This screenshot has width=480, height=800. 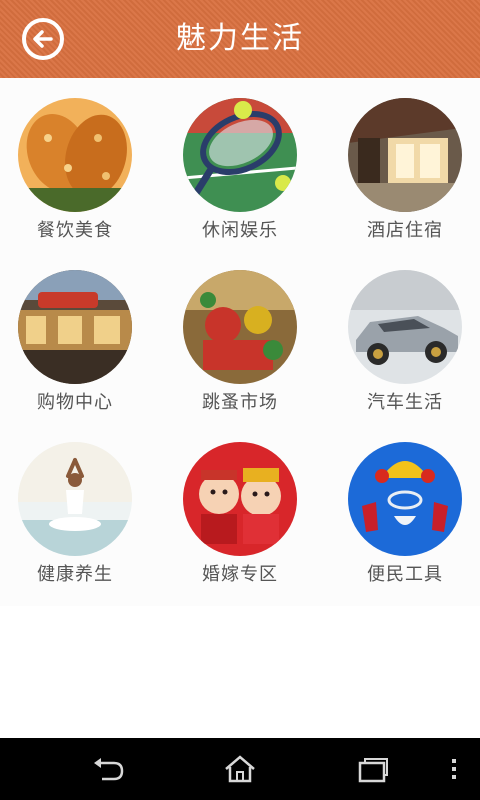 What do you see at coordinates (240, 327) in the screenshot?
I see `market-photo` at bounding box center [240, 327].